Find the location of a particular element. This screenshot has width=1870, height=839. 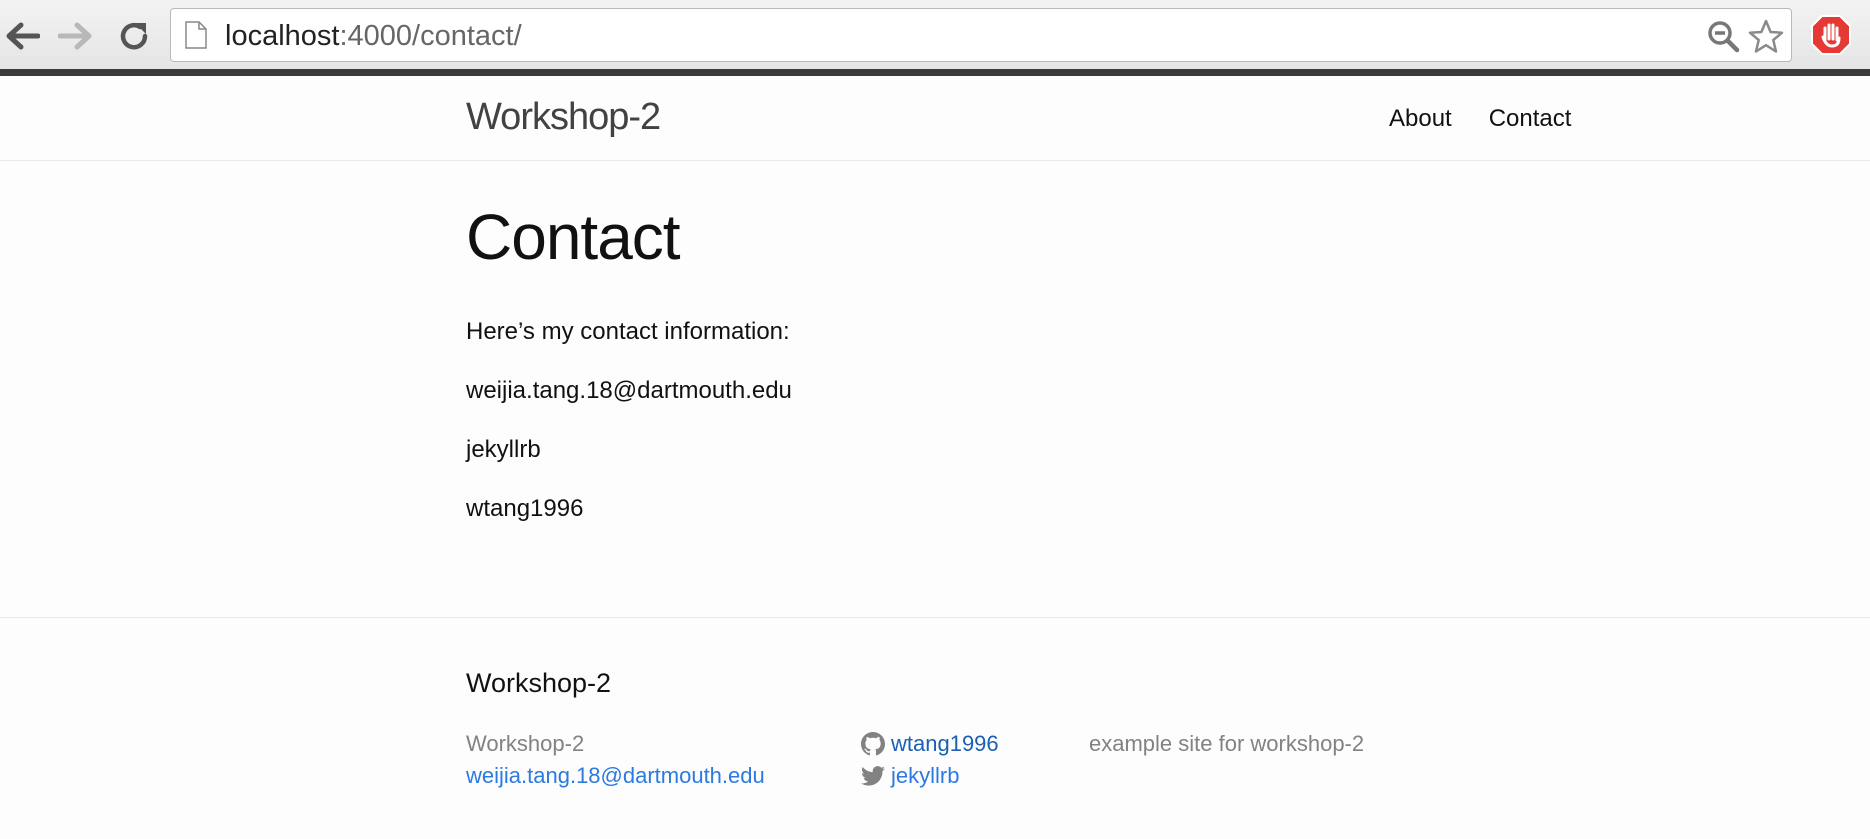

url-path: :4000/contact/ is located at coordinates (430, 36).